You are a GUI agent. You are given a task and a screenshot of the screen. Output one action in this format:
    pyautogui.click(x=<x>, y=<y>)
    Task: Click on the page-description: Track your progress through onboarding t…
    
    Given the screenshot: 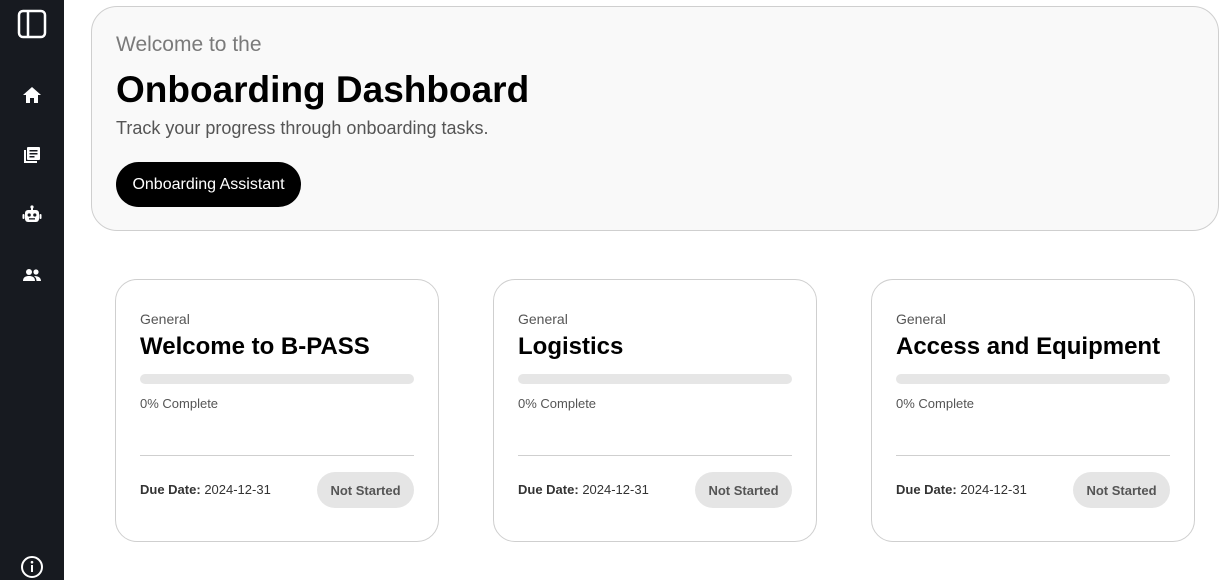 What is the action you would take?
    pyautogui.click(x=302, y=128)
    